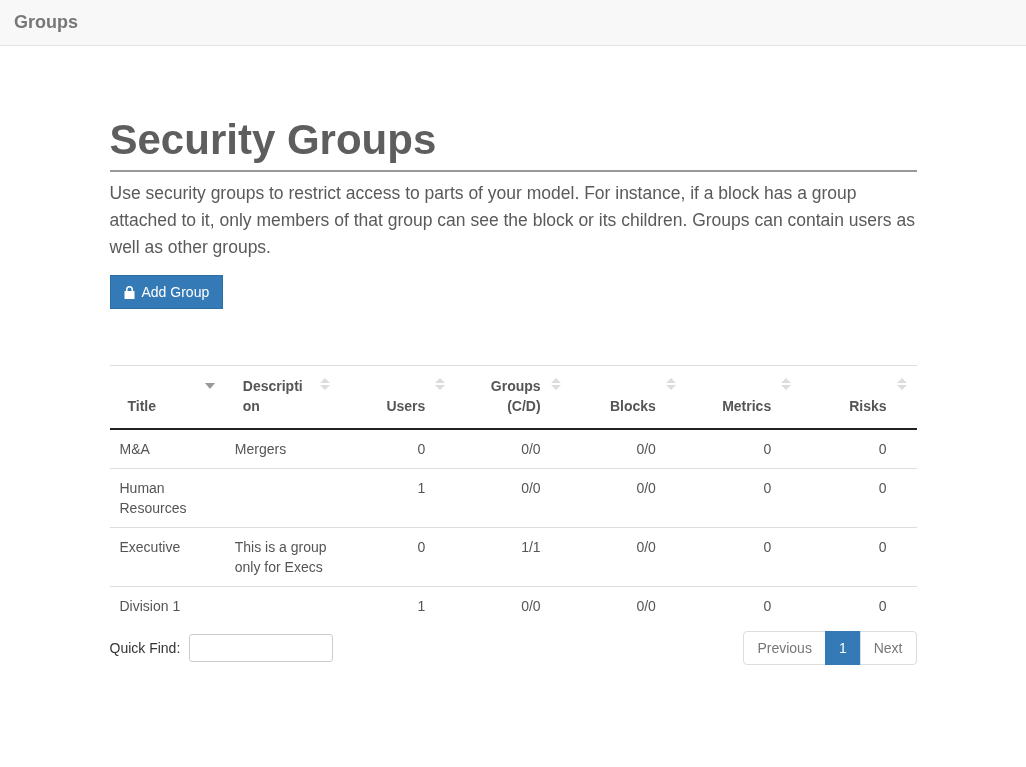  Describe the element at coordinates (282, 449) in the screenshot. I see `table-cell: Mergers` at that location.